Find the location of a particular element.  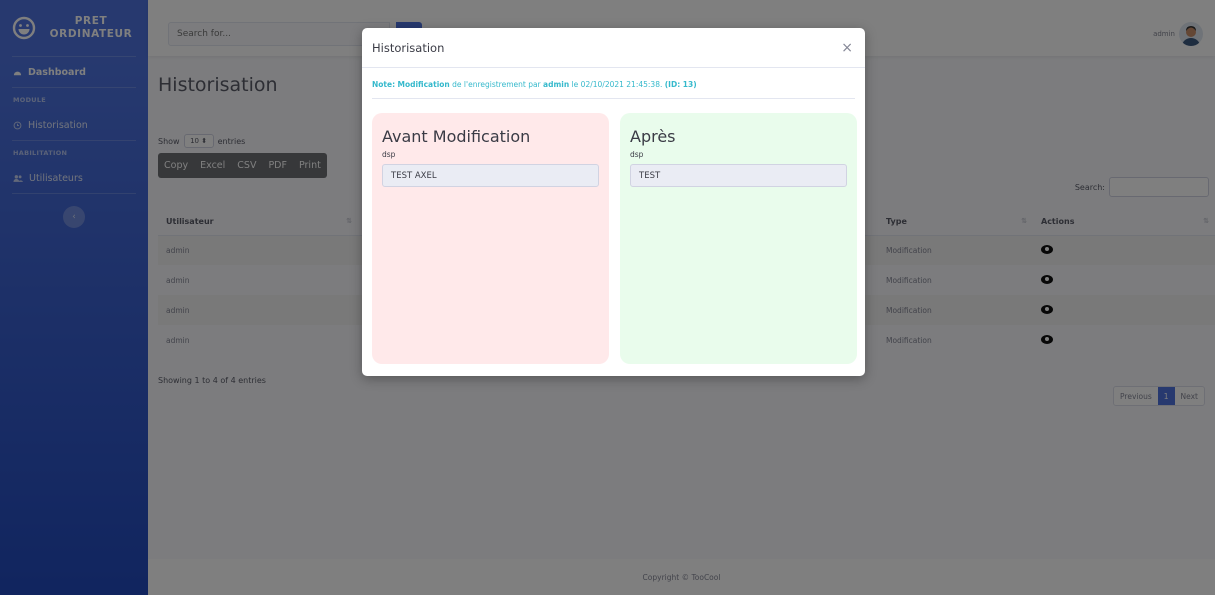

modal-header: Historisation × is located at coordinates (613, 48).